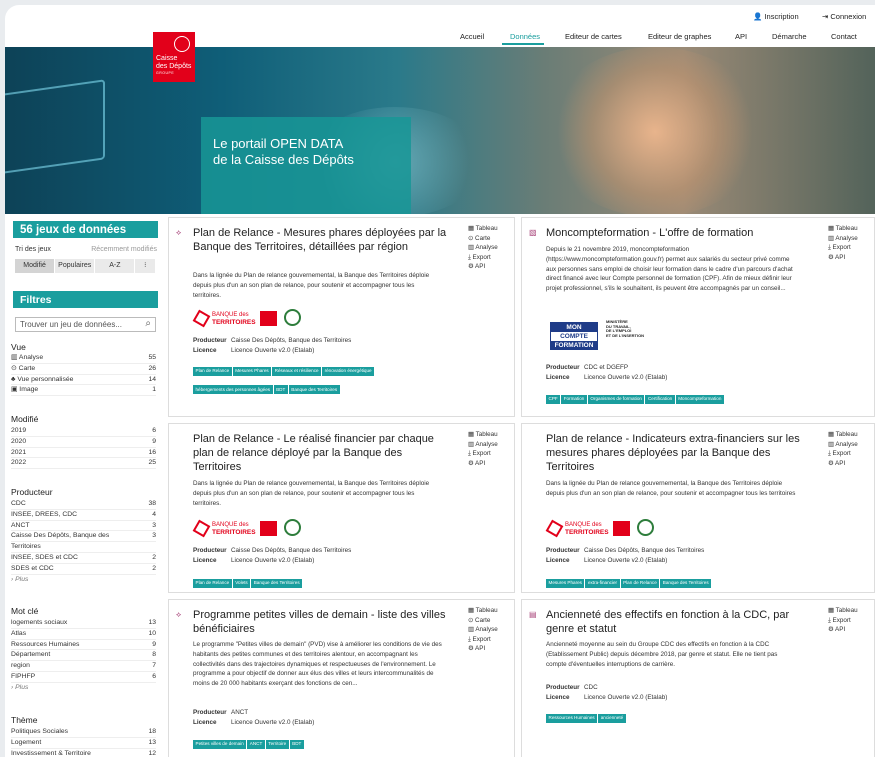 The height and width of the screenshot is (757, 875). I want to click on connexion-link: ⇥ Connexion, so click(844, 16).